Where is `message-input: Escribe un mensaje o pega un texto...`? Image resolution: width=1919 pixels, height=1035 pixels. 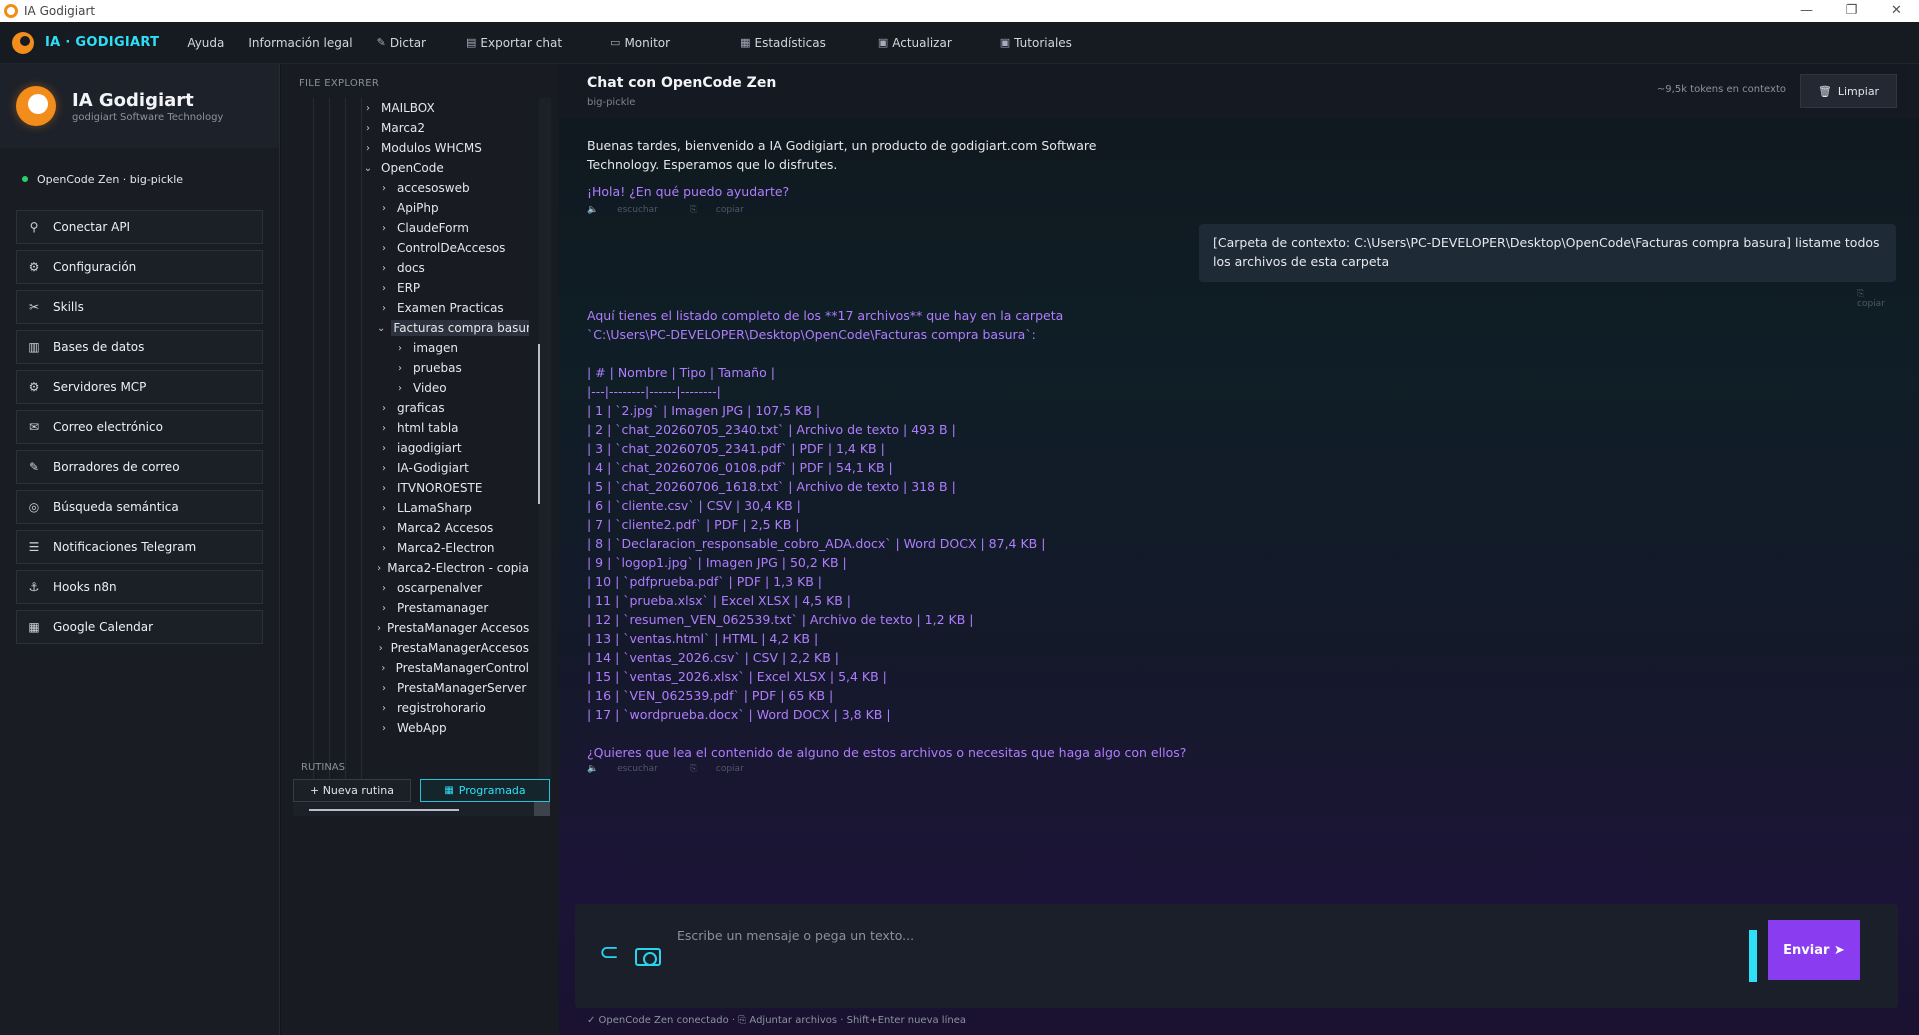
message-input: Escribe un mensaje o pega un texto... is located at coordinates (795, 935).